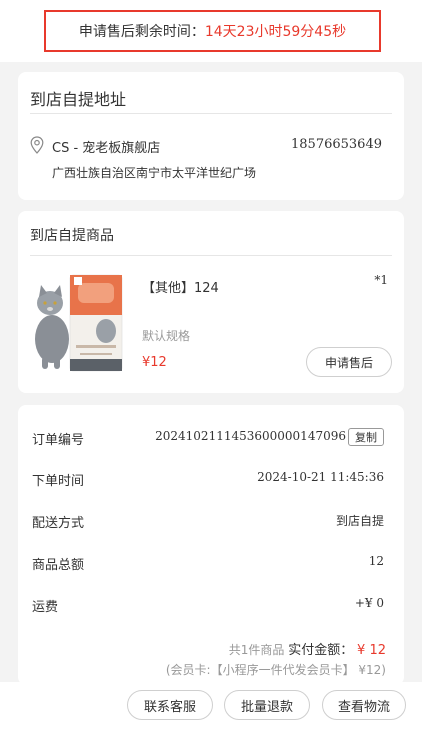  I want to click on aftersale-timer: 申请售后剩余时间： 14天23小时59分45秒, so click(212, 31).